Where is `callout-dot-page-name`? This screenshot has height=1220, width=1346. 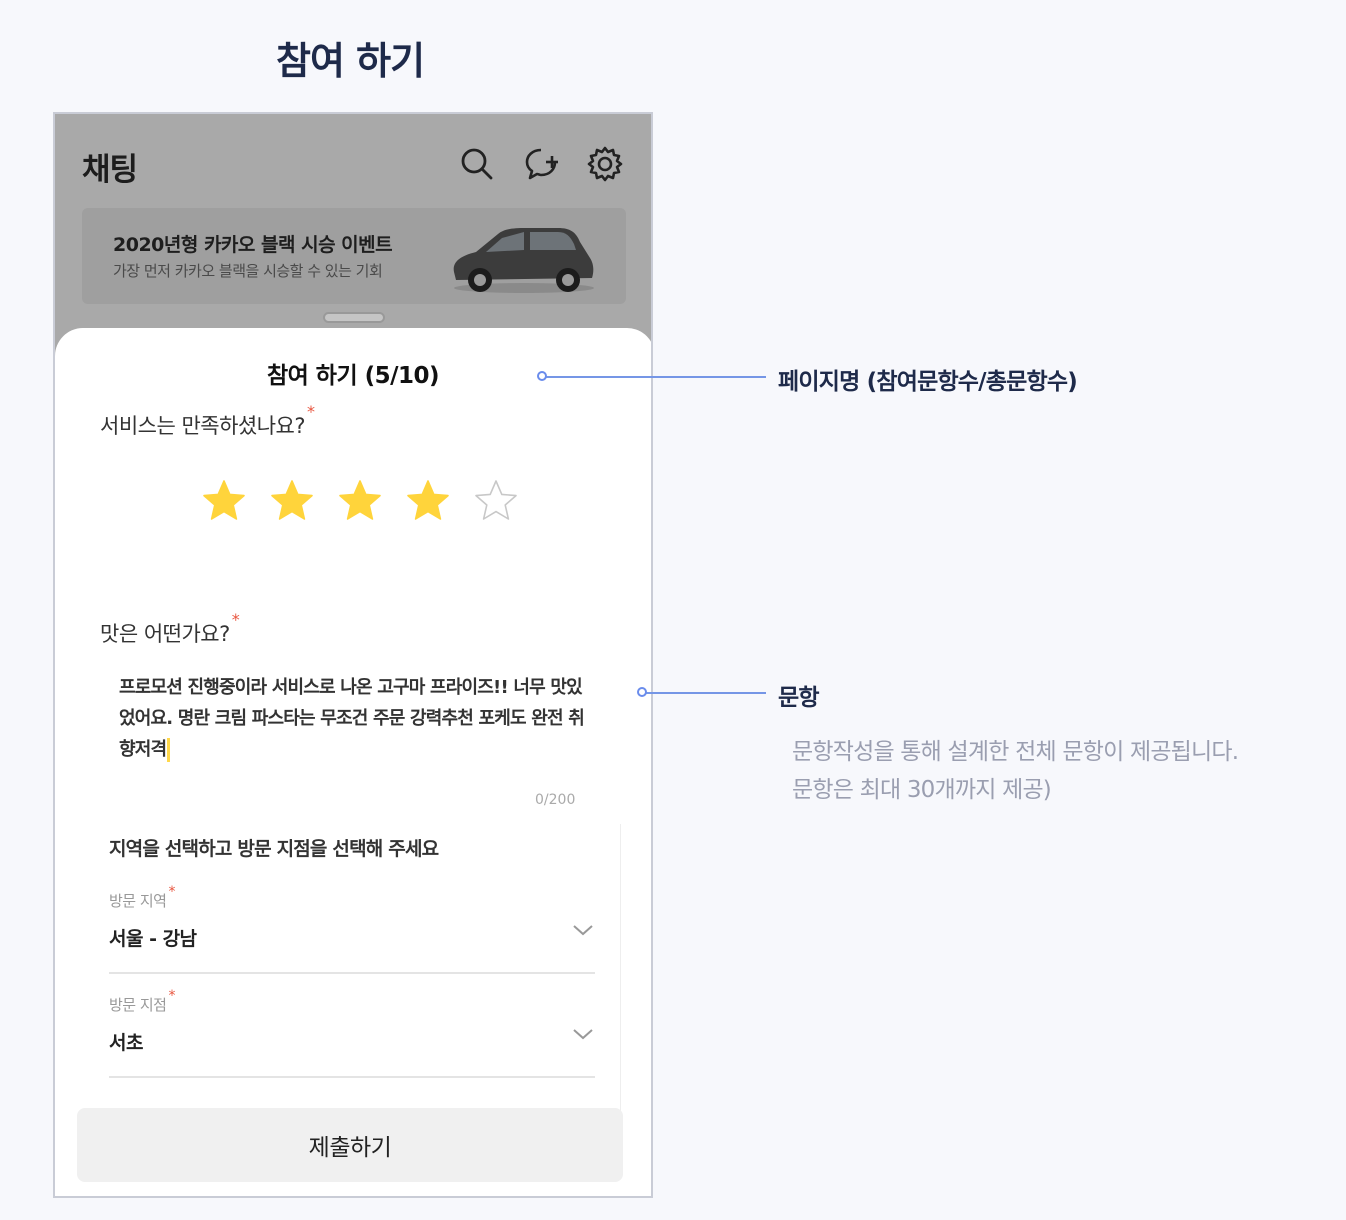 callout-dot-page-name is located at coordinates (542, 376).